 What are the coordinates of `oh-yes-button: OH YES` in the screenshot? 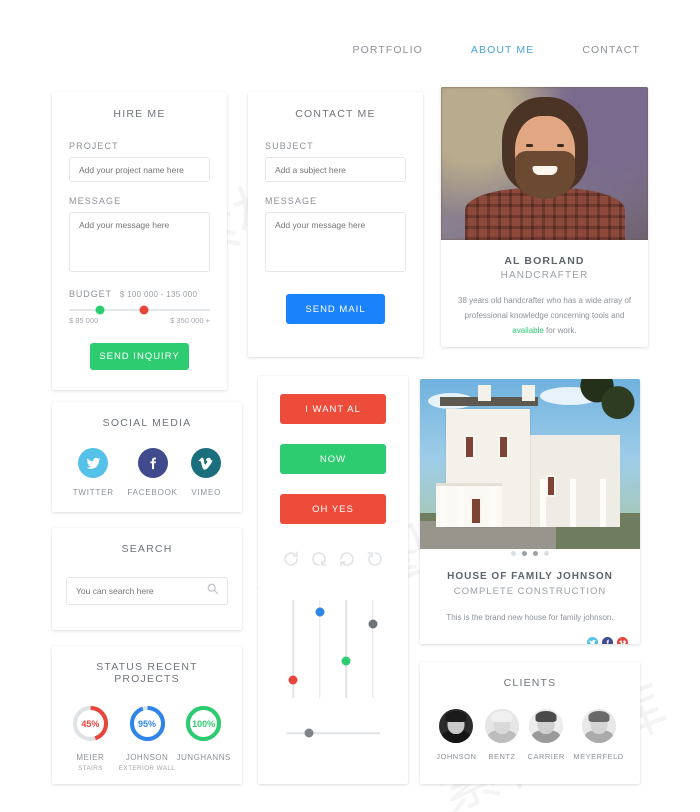 It's located at (333, 509).